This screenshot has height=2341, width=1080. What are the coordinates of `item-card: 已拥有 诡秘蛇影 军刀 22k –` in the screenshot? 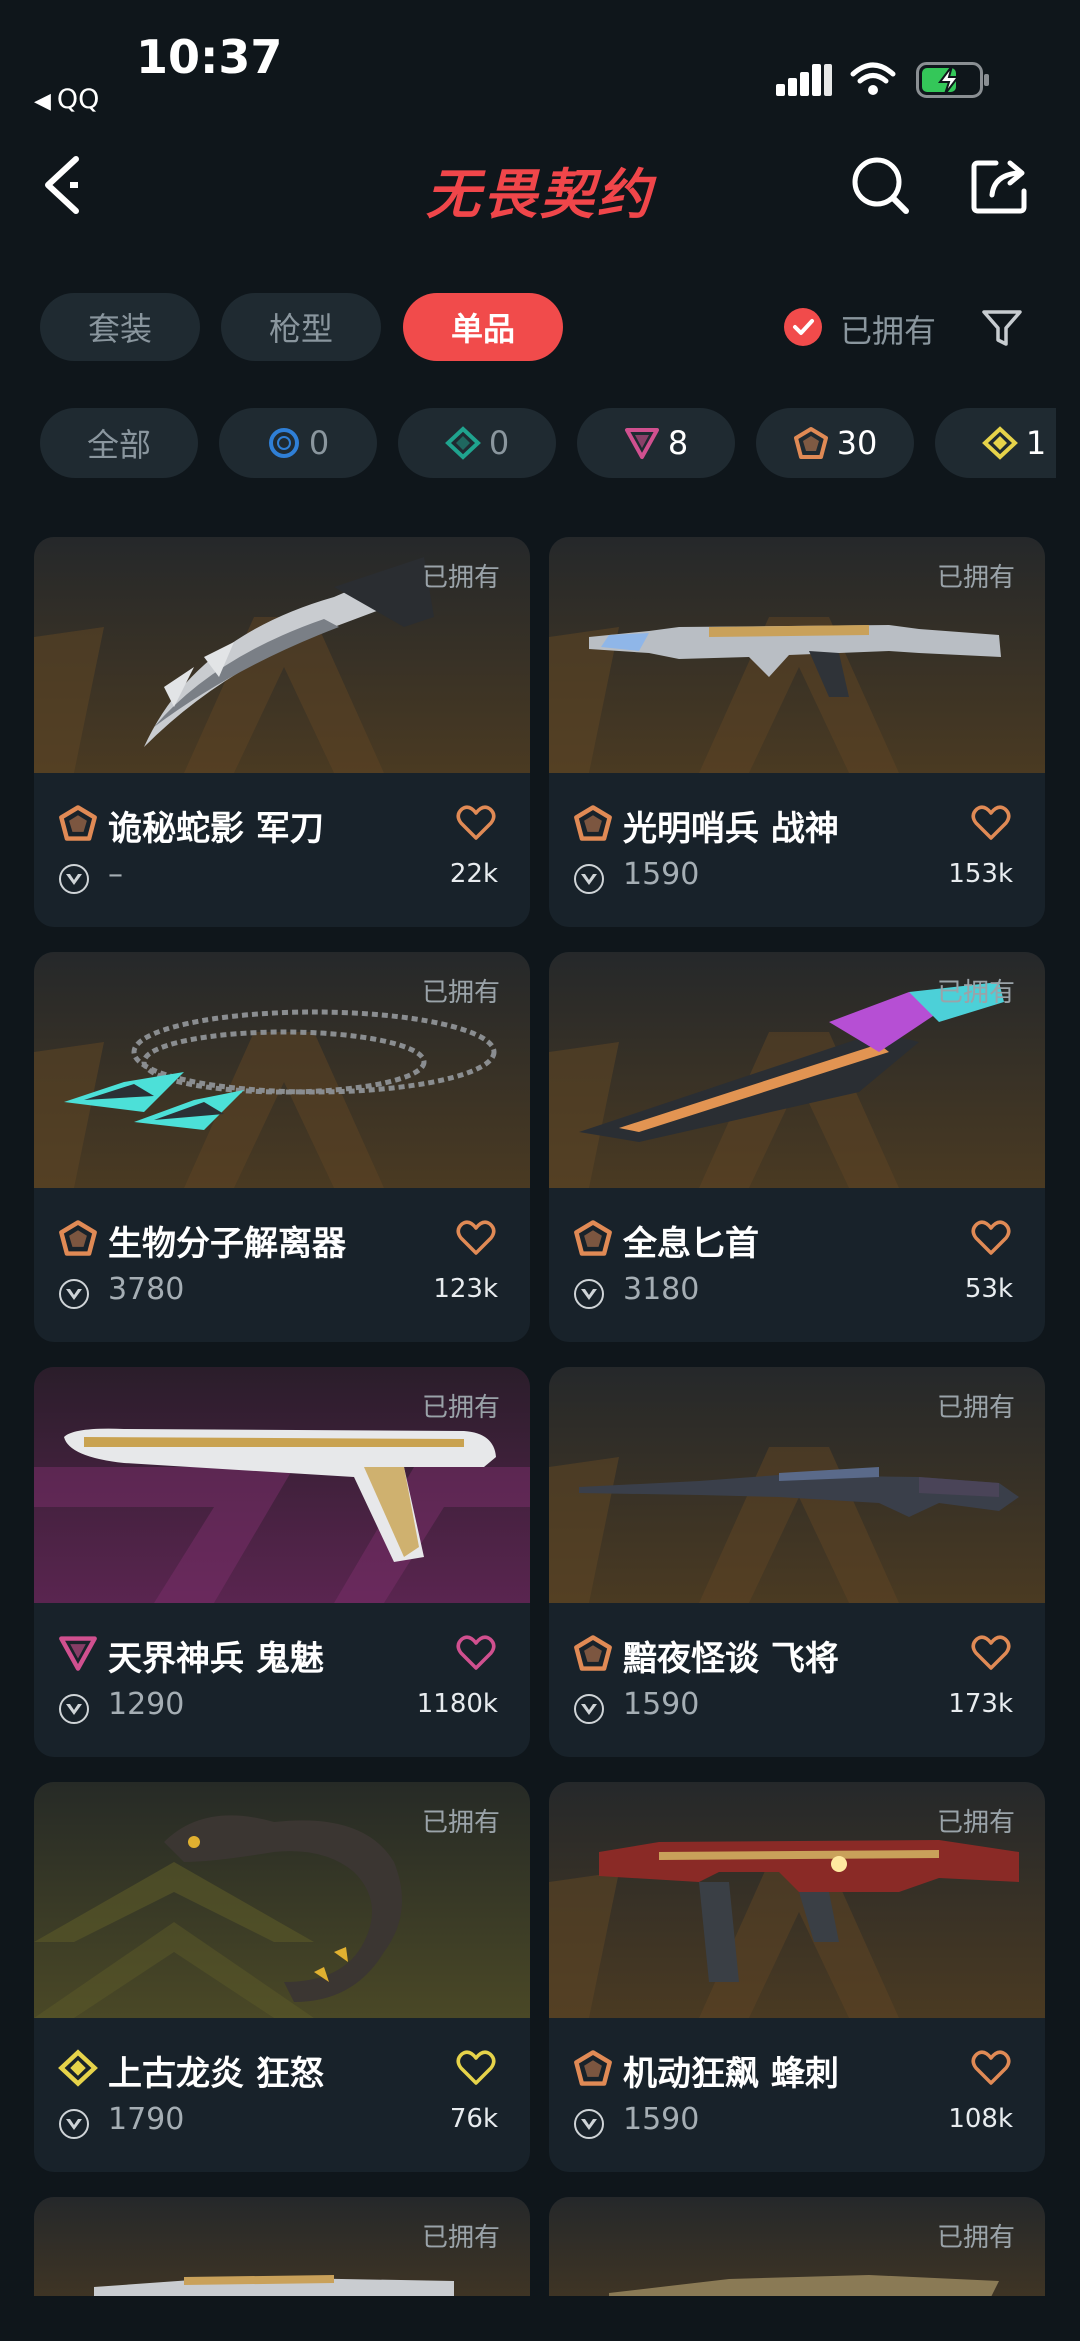 It's located at (282, 732).